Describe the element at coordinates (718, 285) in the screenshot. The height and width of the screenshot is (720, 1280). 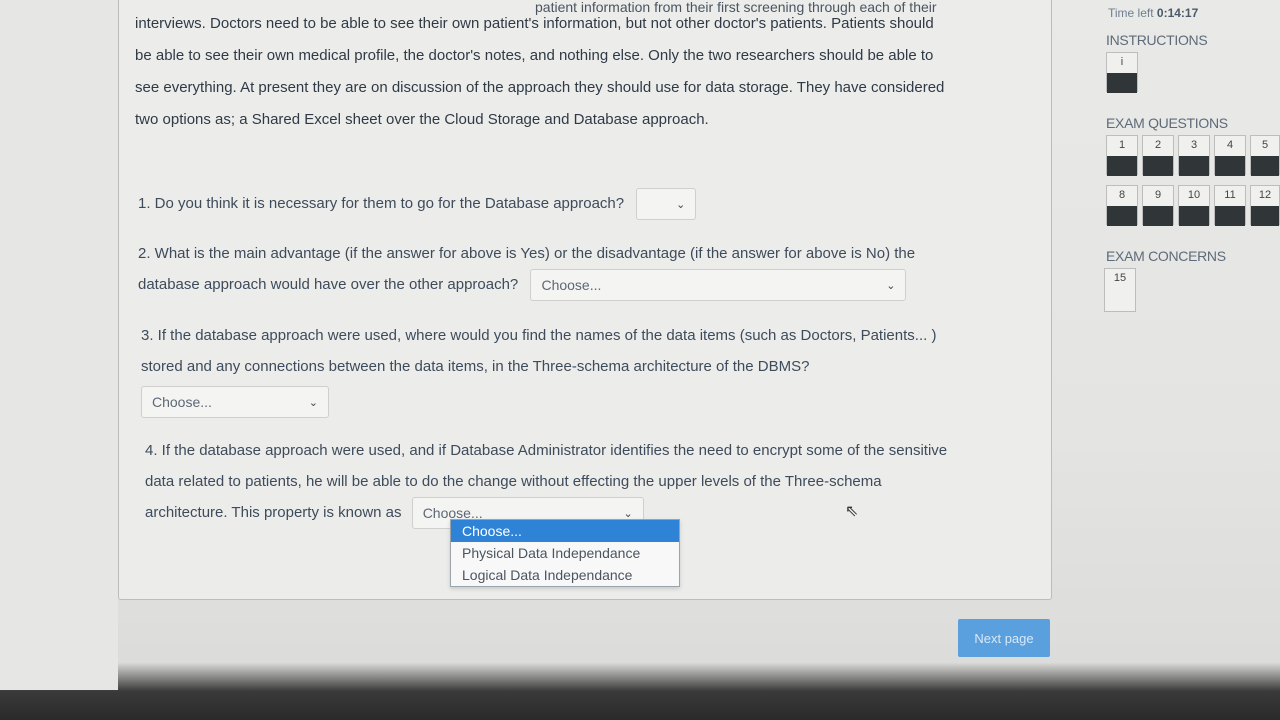
I see `question-2-select: Choose... ⌄` at that location.